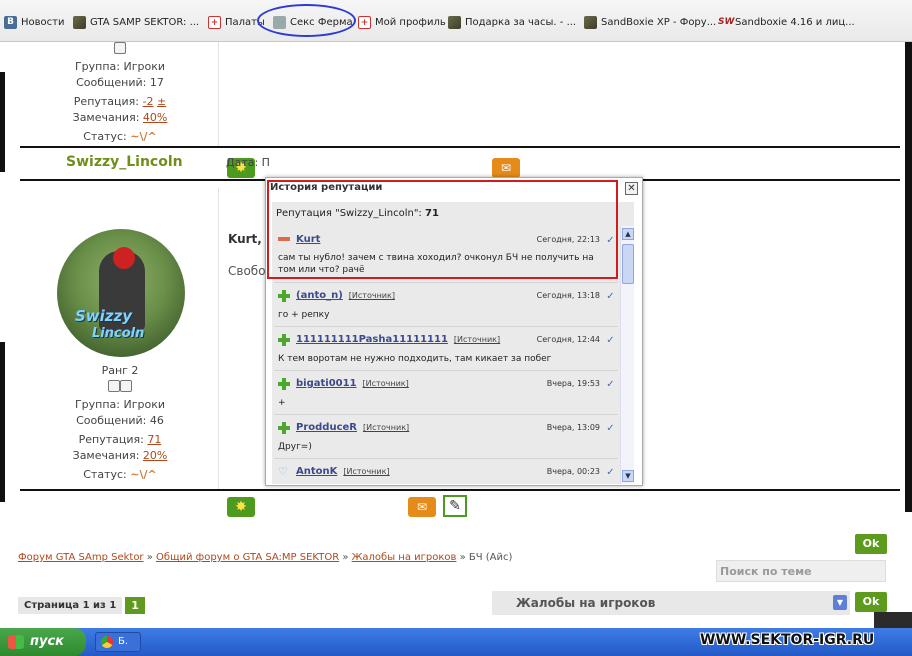 The width and height of the screenshot is (912, 656). What do you see at coordinates (568, 339) in the screenshot?
I see `entry-time: Сегодня, 12:44` at bounding box center [568, 339].